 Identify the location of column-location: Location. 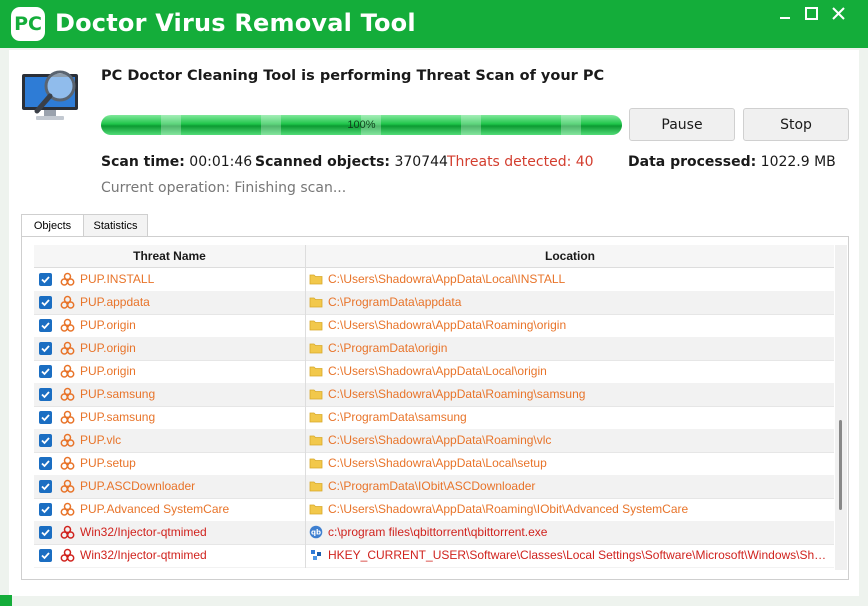
(570, 256).